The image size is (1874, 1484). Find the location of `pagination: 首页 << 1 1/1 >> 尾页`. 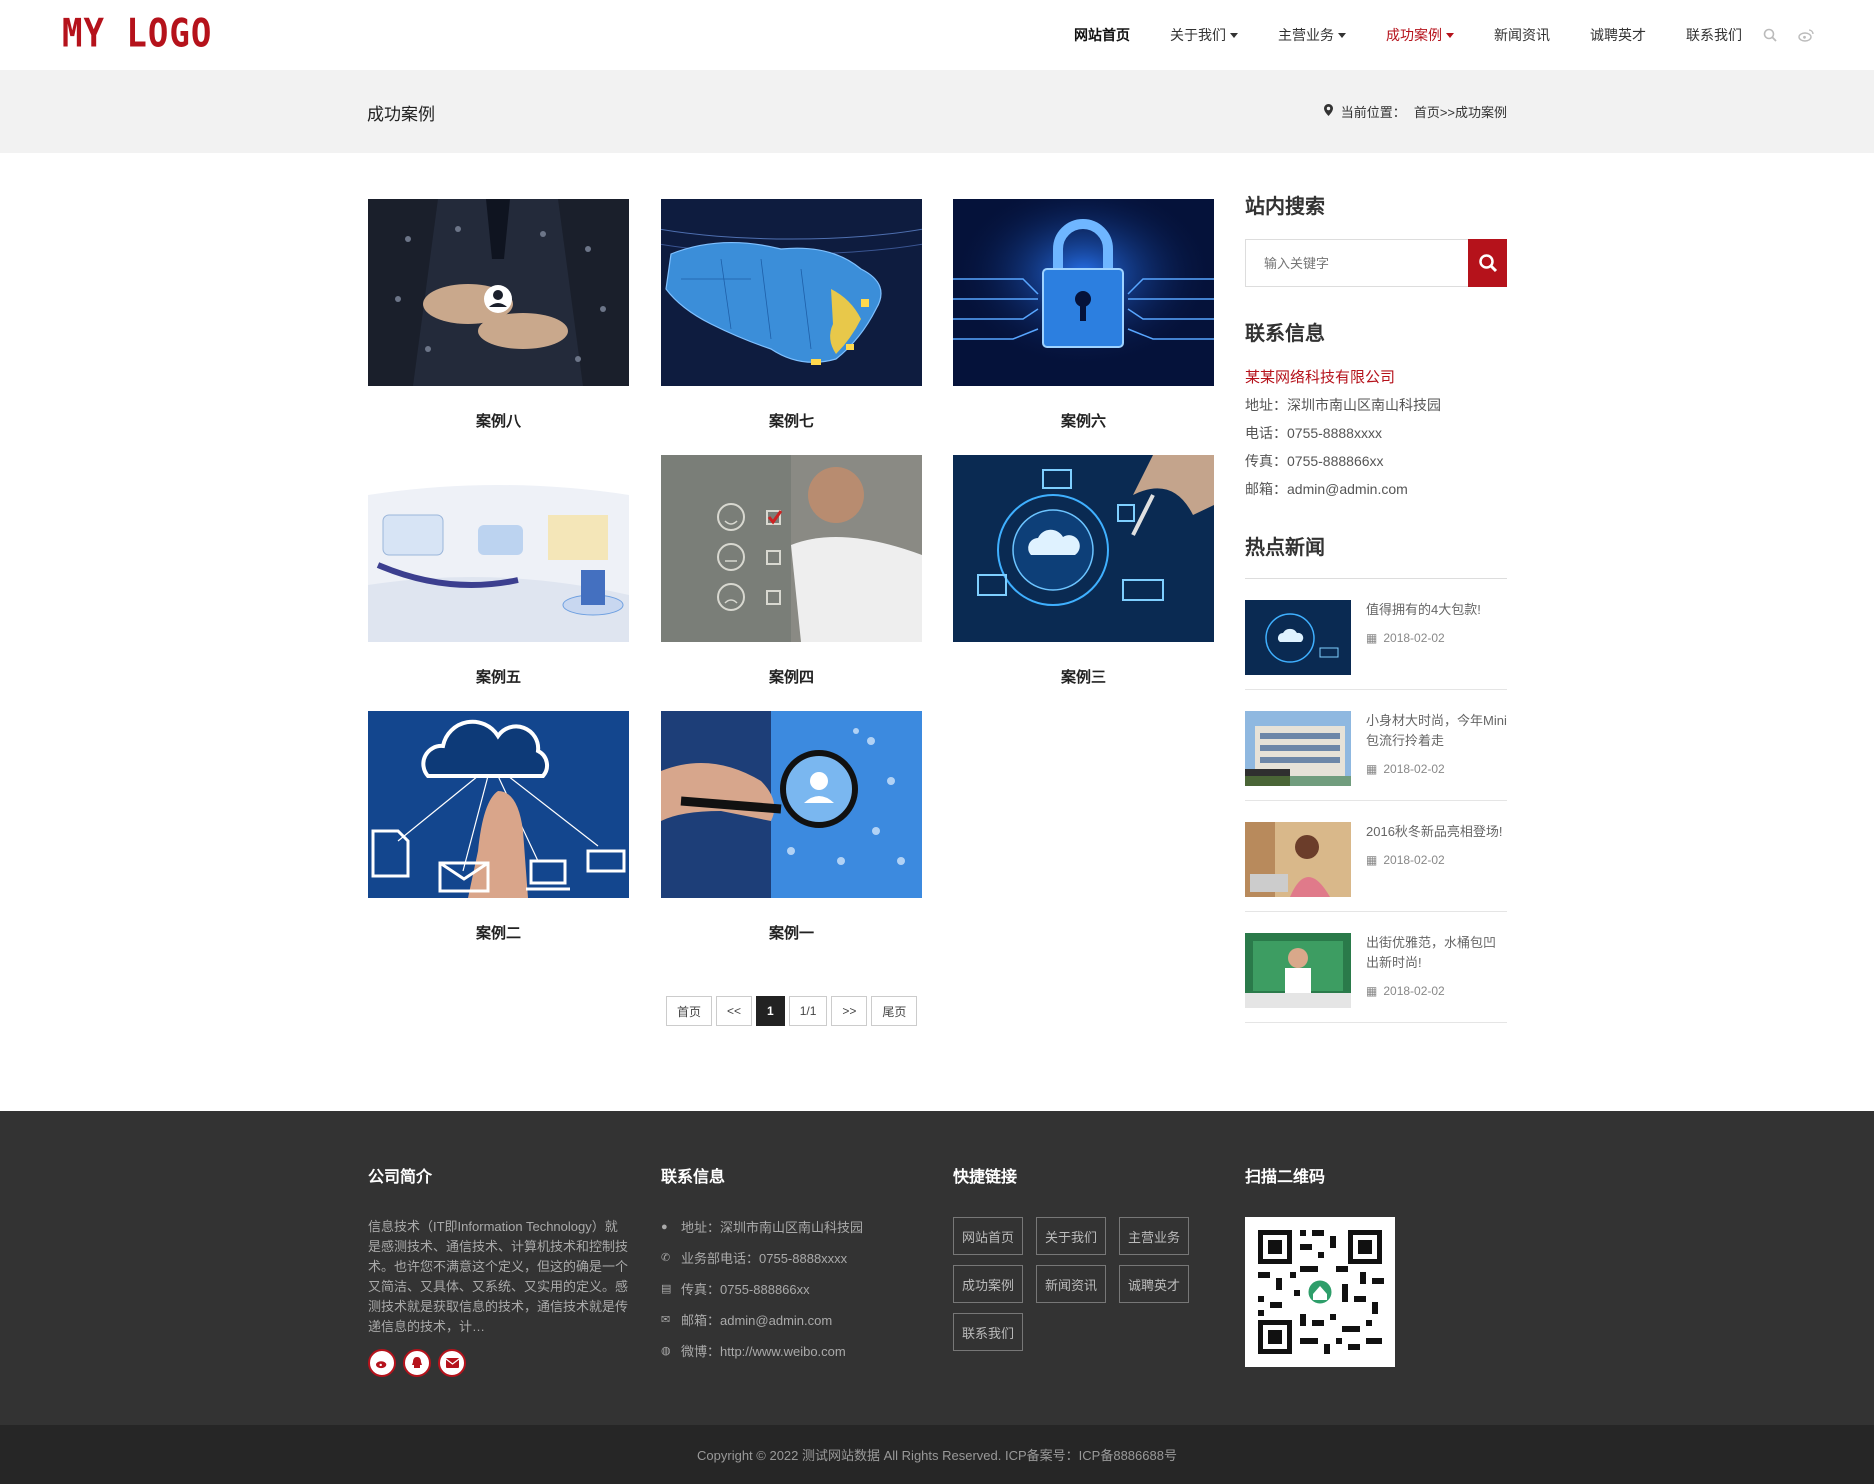

pagination: 首页 << 1 1/1 >> 尾页 is located at coordinates (793, 1011).